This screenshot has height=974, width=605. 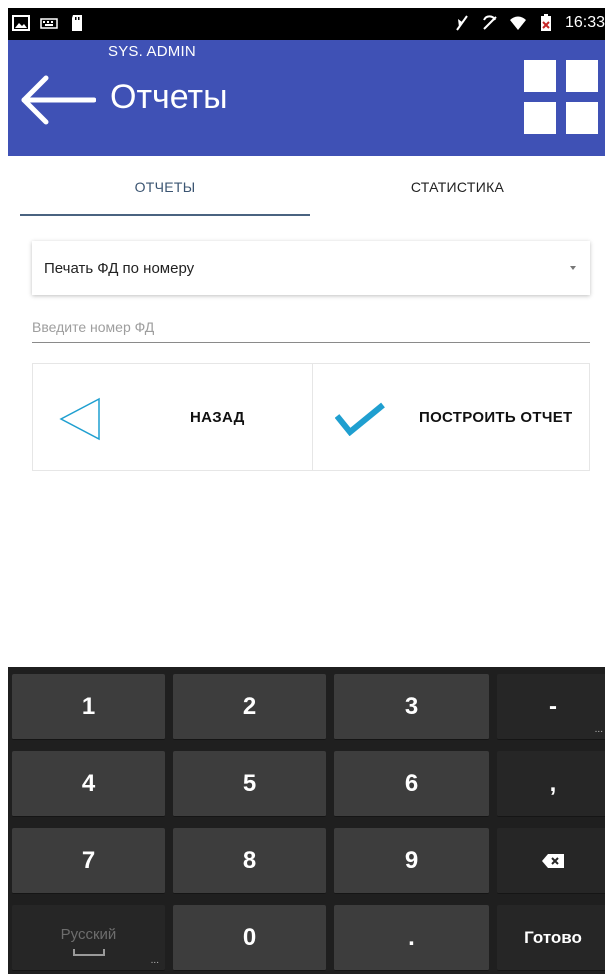 I want to click on page-title: Отчеты, so click(x=169, y=97).